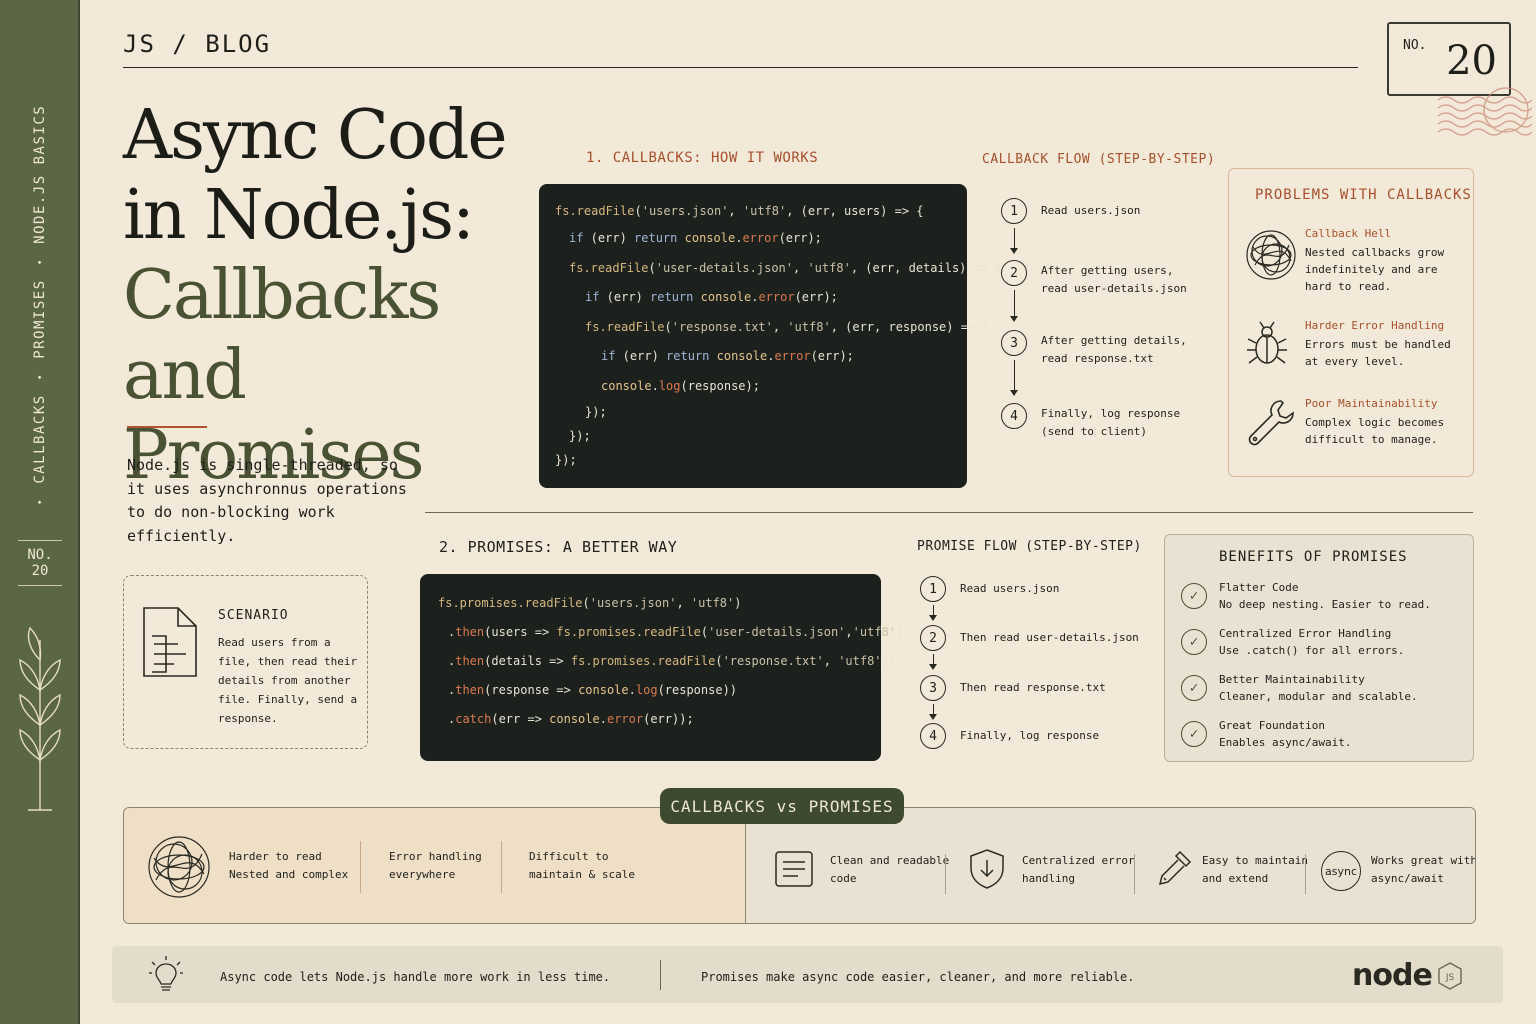 Image resolution: width=1536 pixels, height=1024 pixels. I want to click on pro-line-1: Easy to maintain, so click(1255, 860).